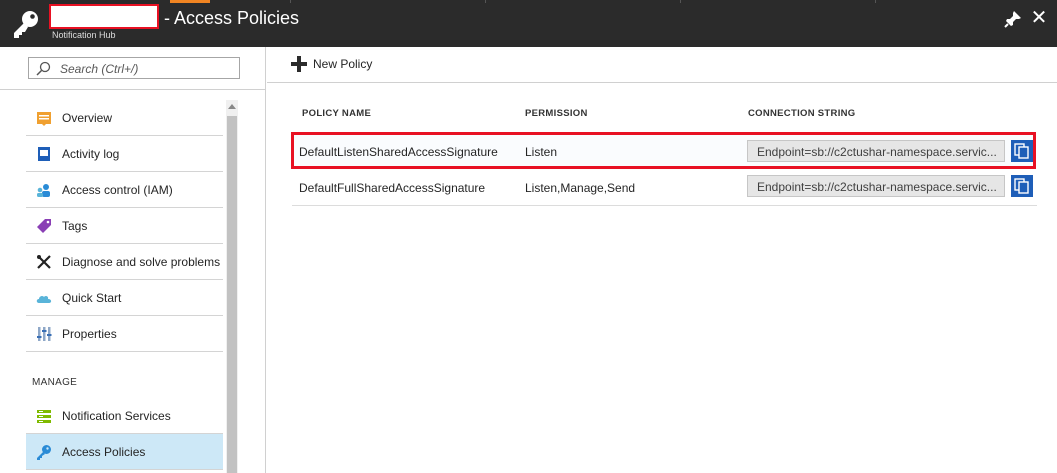 The height and width of the screenshot is (473, 1057). I want to click on iam-icon, so click(43, 190).